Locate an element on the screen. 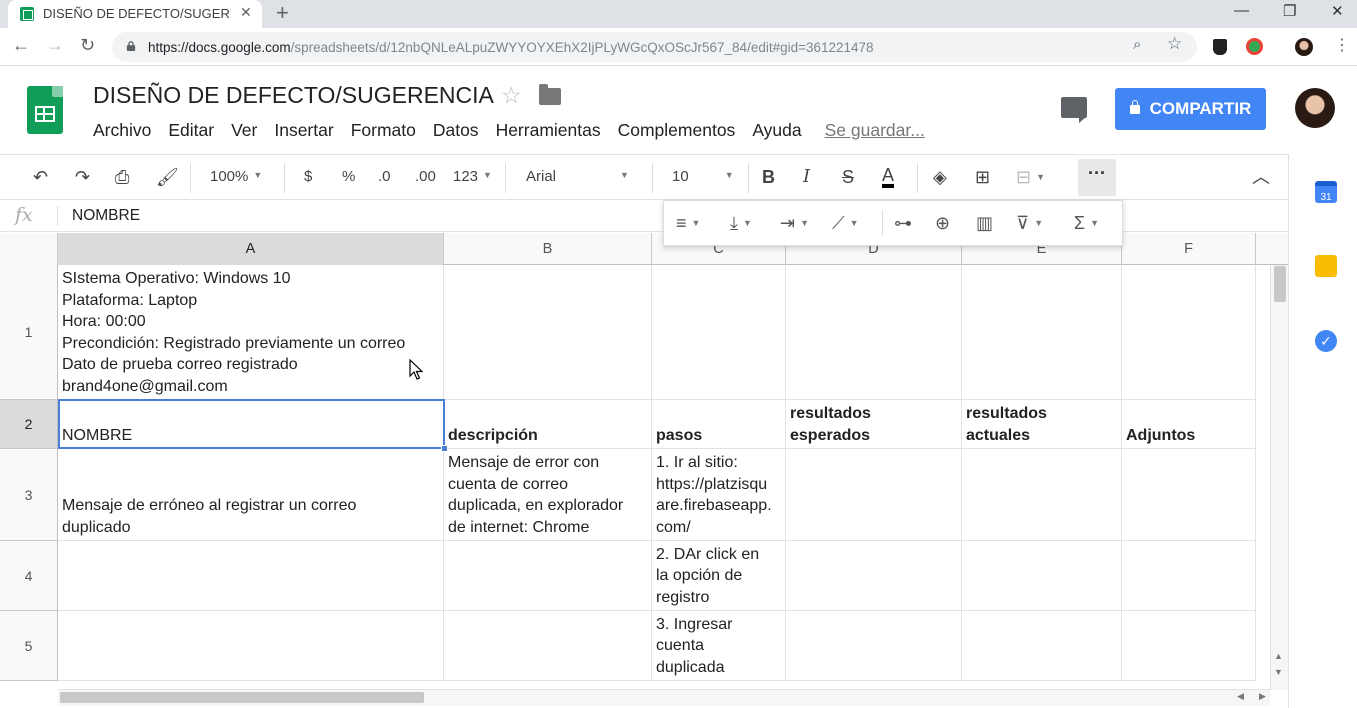 This screenshot has height=708, width=1357. cell-e1 is located at coordinates (1042, 332).